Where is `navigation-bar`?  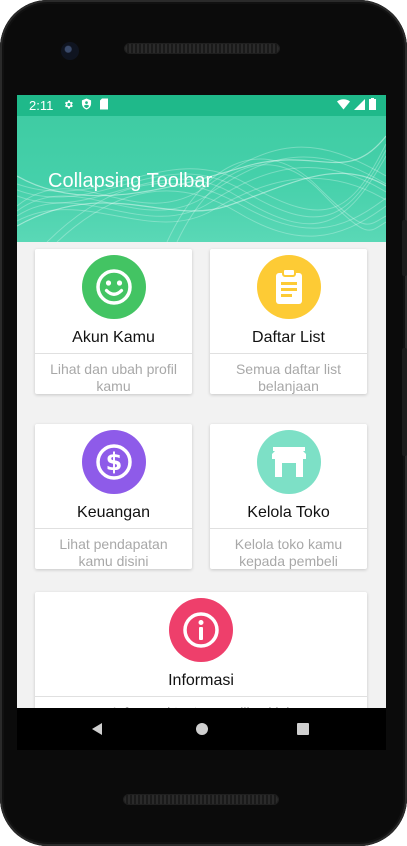 navigation-bar is located at coordinates (201, 729).